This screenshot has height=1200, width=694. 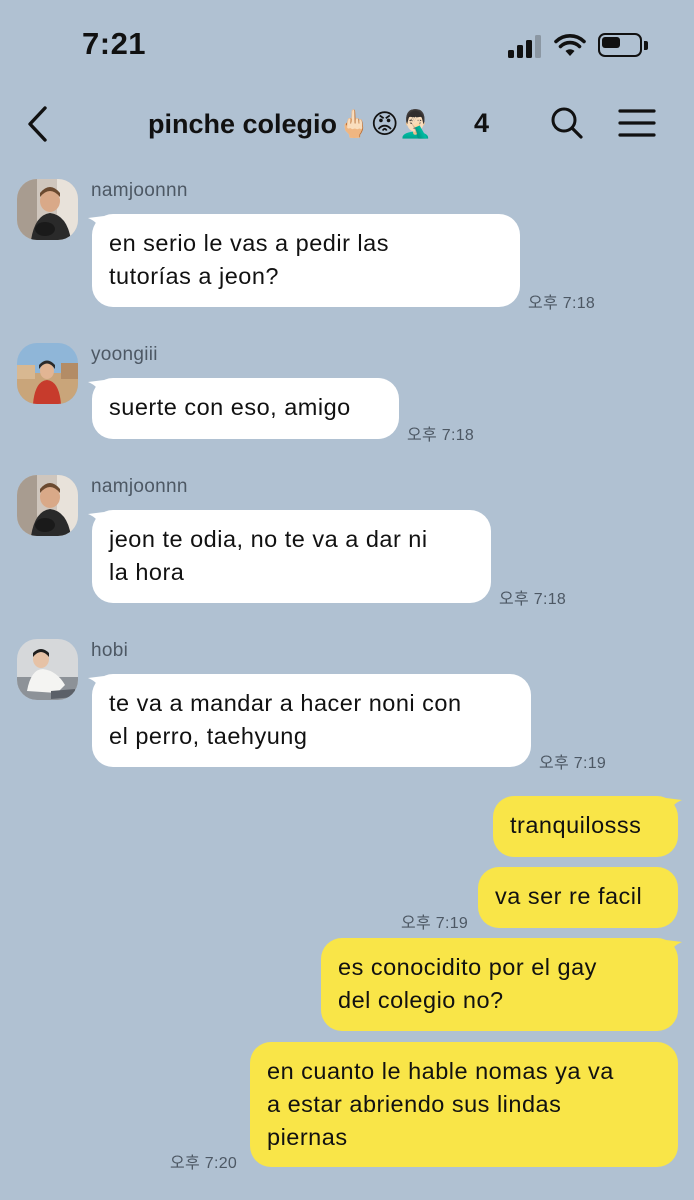 I want to click on message-line: la hora, so click(x=147, y=572).